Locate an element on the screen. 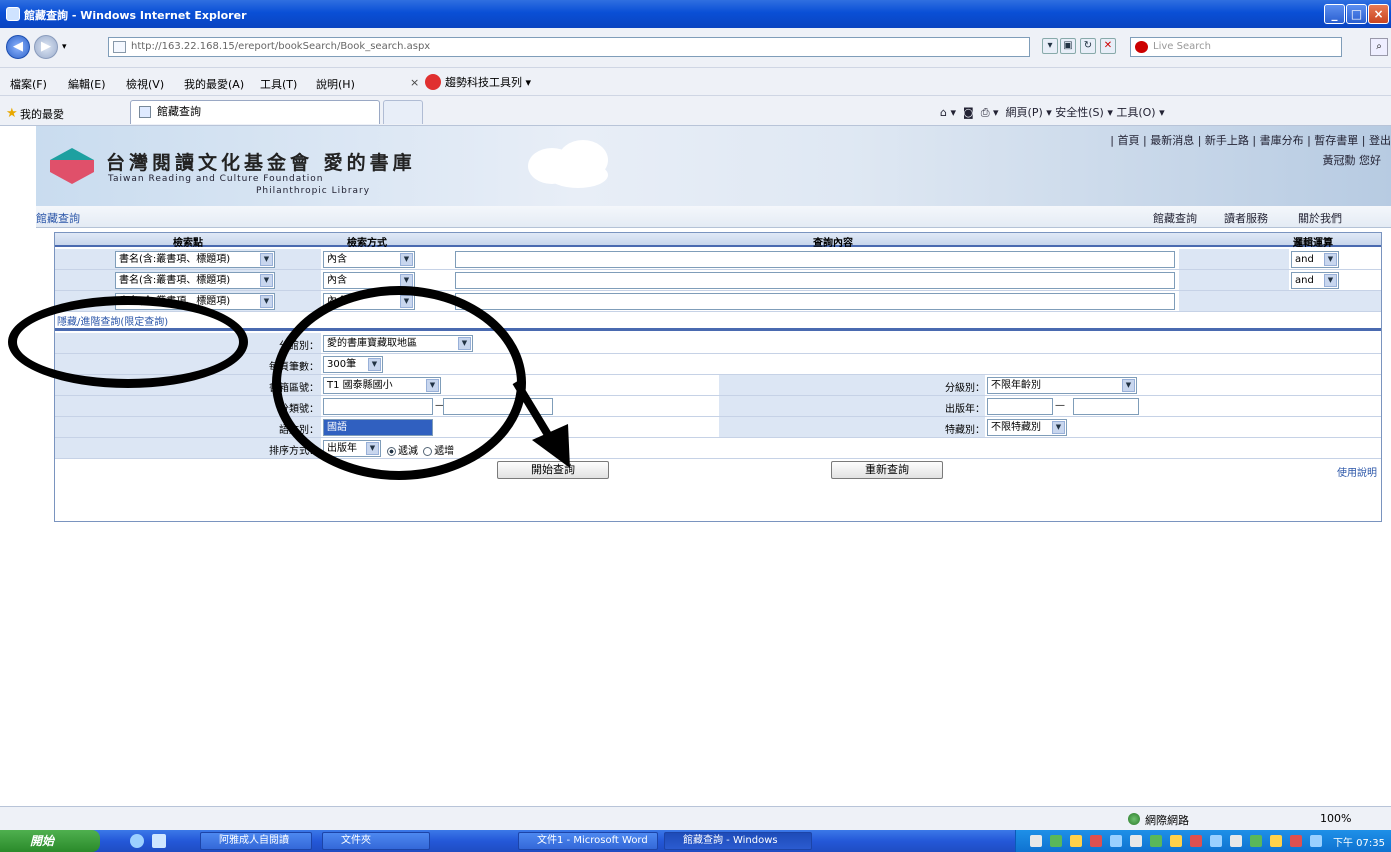 The width and height of the screenshot is (1391, 852). new-tab-button is located at coordinates (403, 112).